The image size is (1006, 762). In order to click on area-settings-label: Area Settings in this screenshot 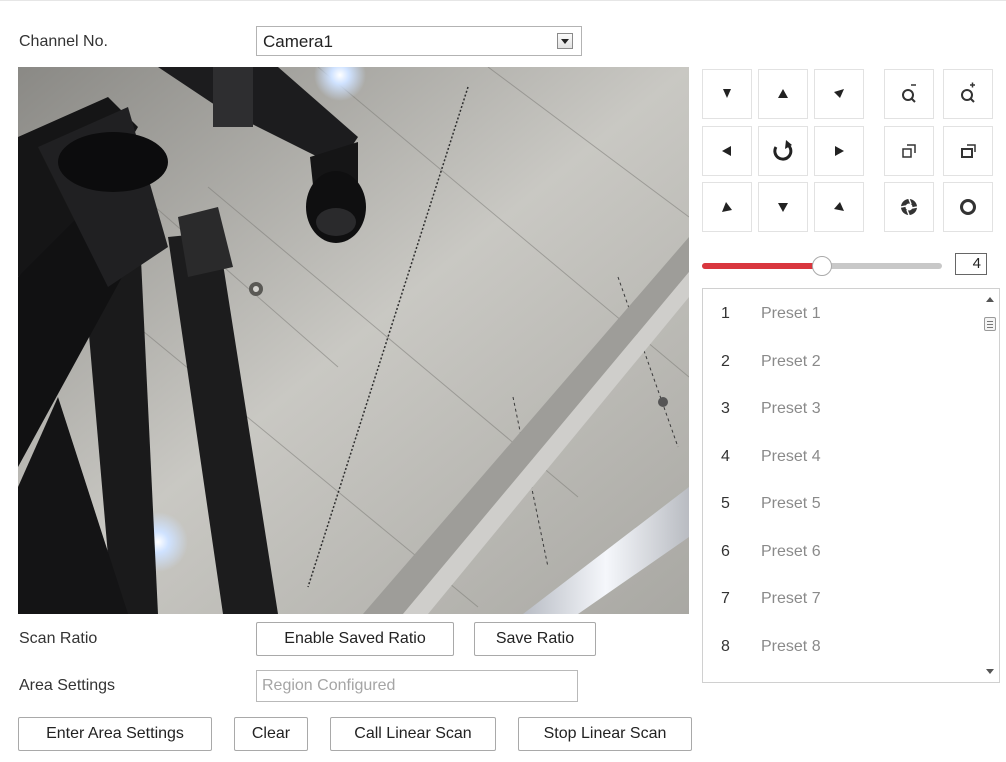, I will do `click(67, 685)`.